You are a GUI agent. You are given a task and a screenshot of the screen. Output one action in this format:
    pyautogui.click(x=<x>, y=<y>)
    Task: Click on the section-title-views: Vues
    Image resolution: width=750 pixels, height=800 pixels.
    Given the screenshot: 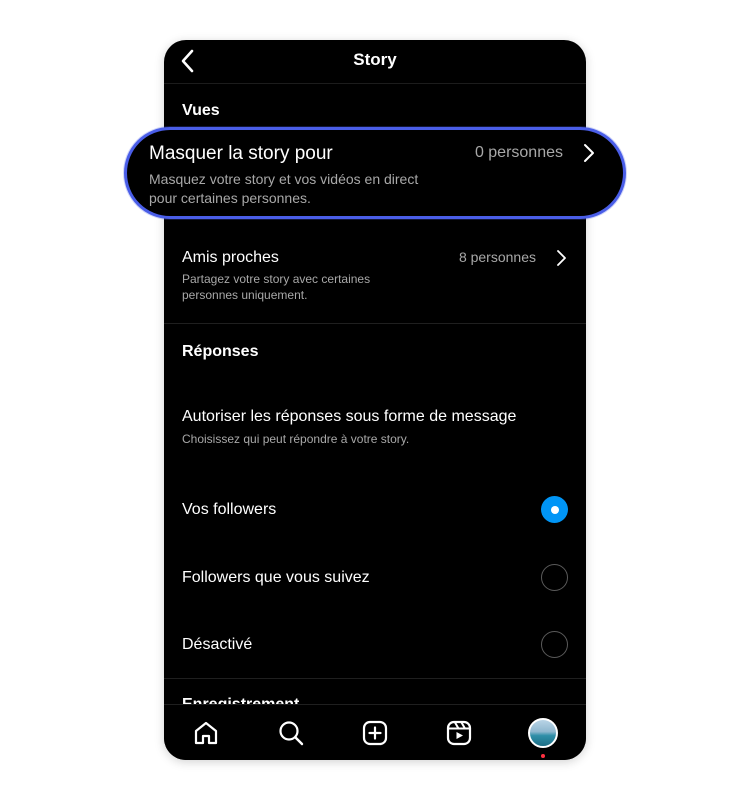 What is the action you would take?
    pyautogui.click(x=201, y=110)
    